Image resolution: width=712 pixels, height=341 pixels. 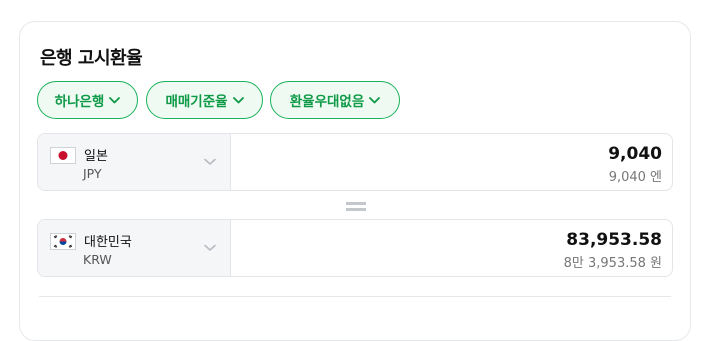 What do you see at coordinates (614, 240) in the screenshot?
I see `to-amount-value: 83,953.58` at bounding box center [614, 240].